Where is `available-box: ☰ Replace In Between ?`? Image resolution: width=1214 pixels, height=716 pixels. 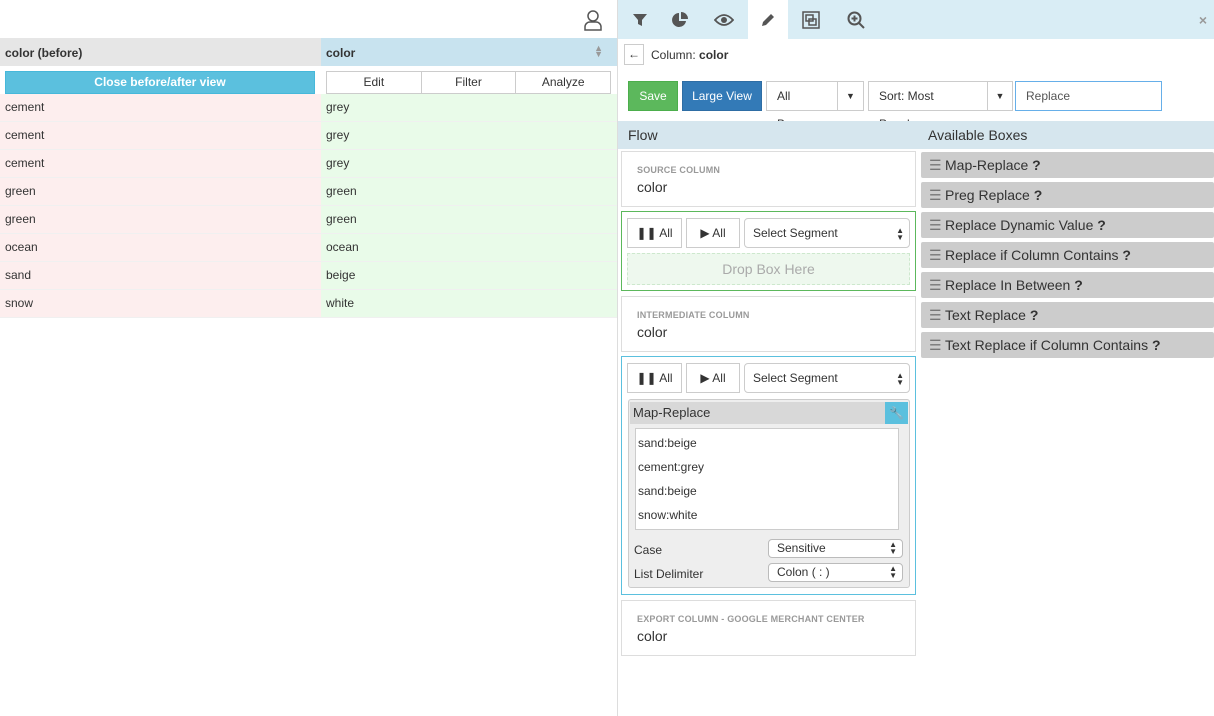
available-box: ☰ Replace In Between ? is located at coordinates (1067, 285).